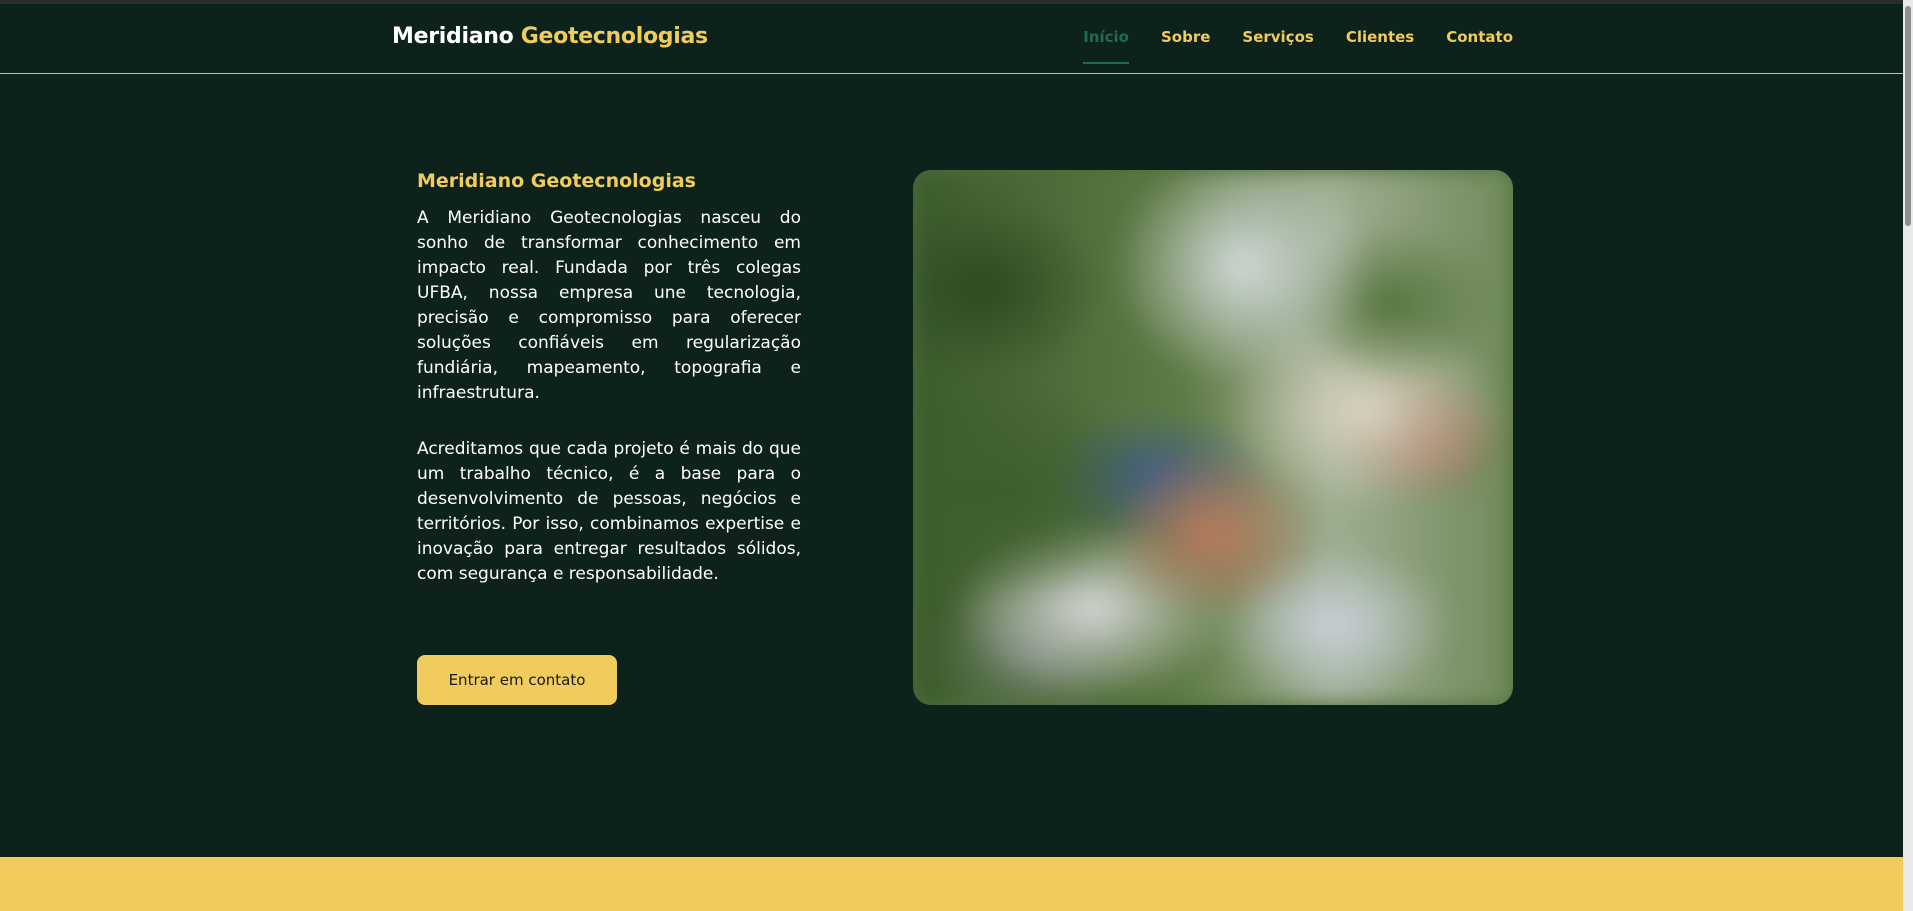 This screenshot has width=1913, height=911. What do you see at coordinates (556, 181) in the screenshot?
I see `hero-title: Meridiano Geotecnologias` at bounding box center [556, 181].